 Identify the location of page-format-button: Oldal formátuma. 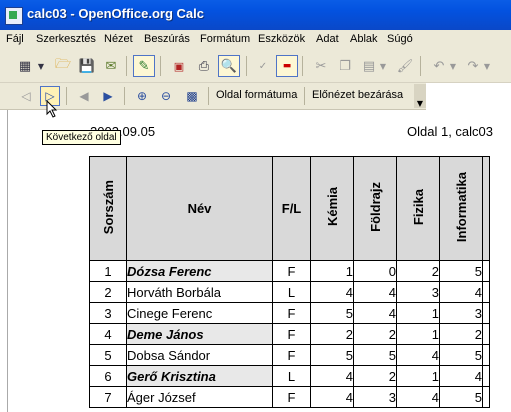
(256, 95).